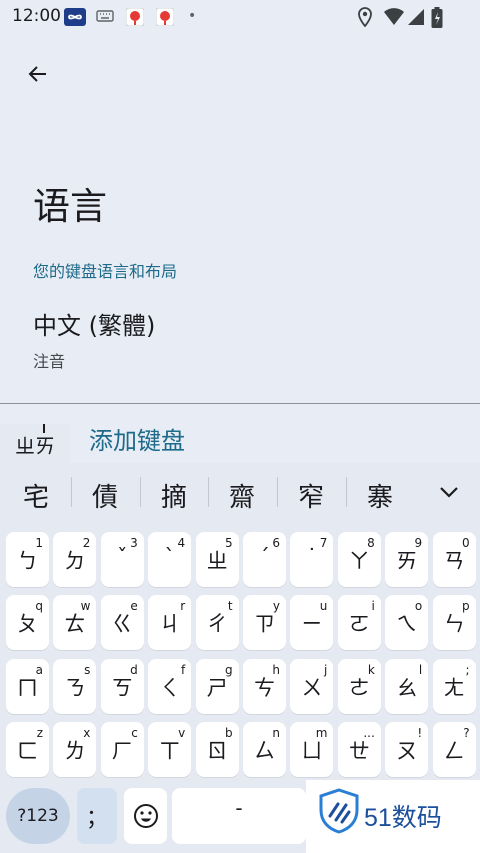  What do you see at coordinates (365, 19) in the screenshot?
I see `location-icon` at bounding box center [365, 19].